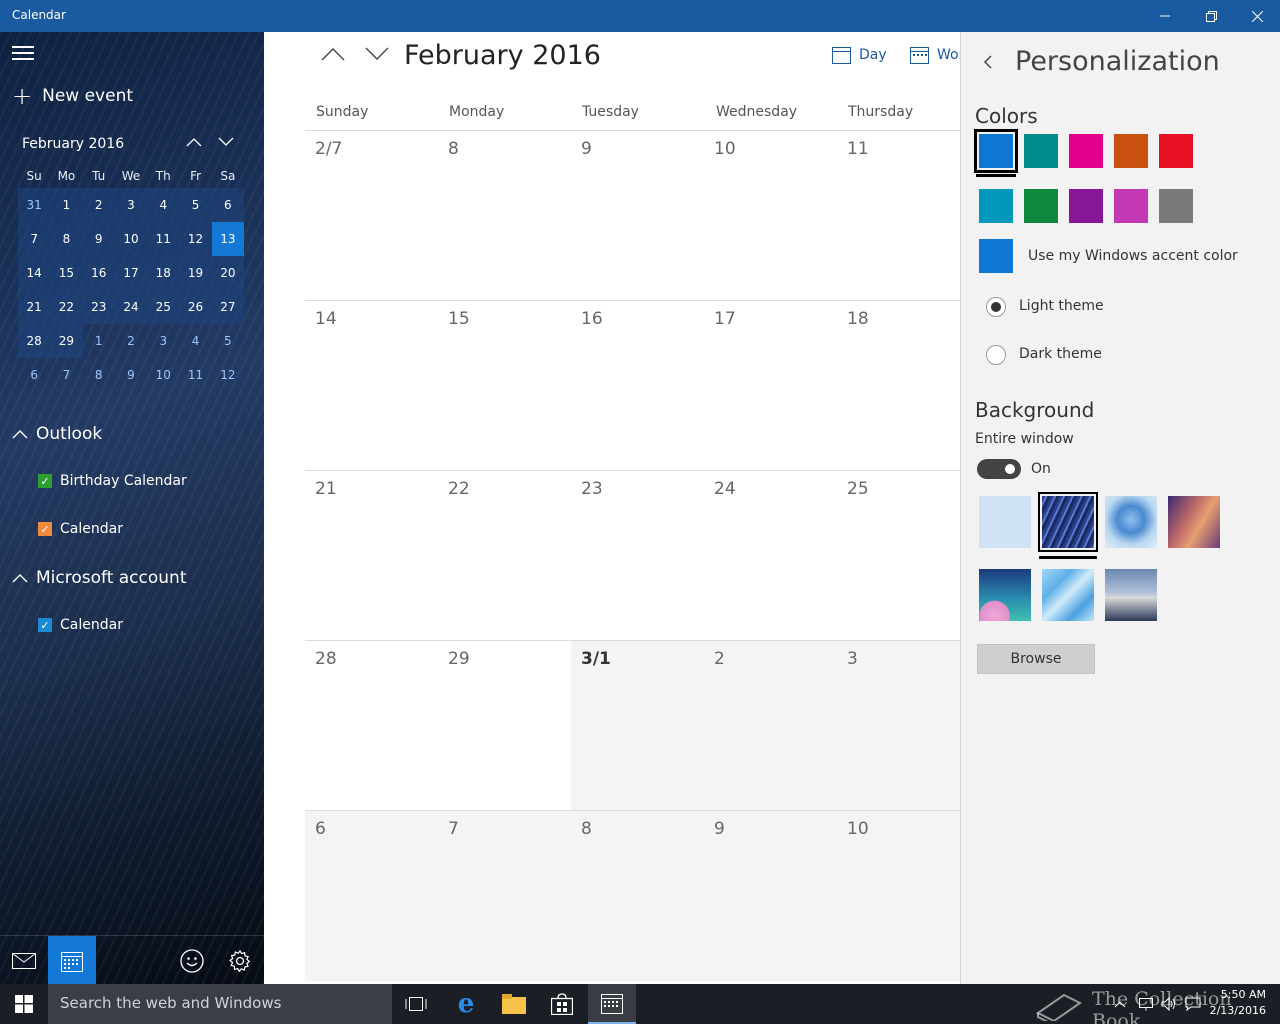 This screenshot has width=1280, height=1032. I want to click on dark-theme-label: Dark theme, so click(1060, 354).